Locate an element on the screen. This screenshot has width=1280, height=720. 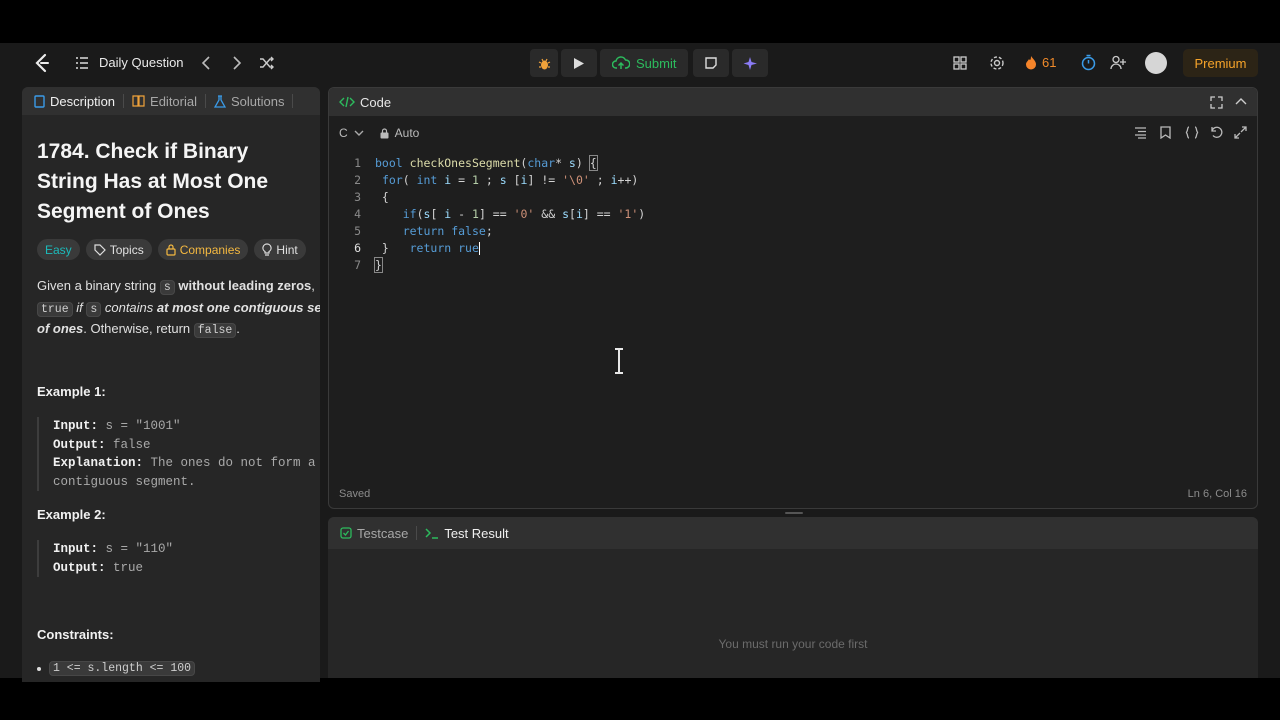
companies-tag: Companies is located at coordinates (203, 249).